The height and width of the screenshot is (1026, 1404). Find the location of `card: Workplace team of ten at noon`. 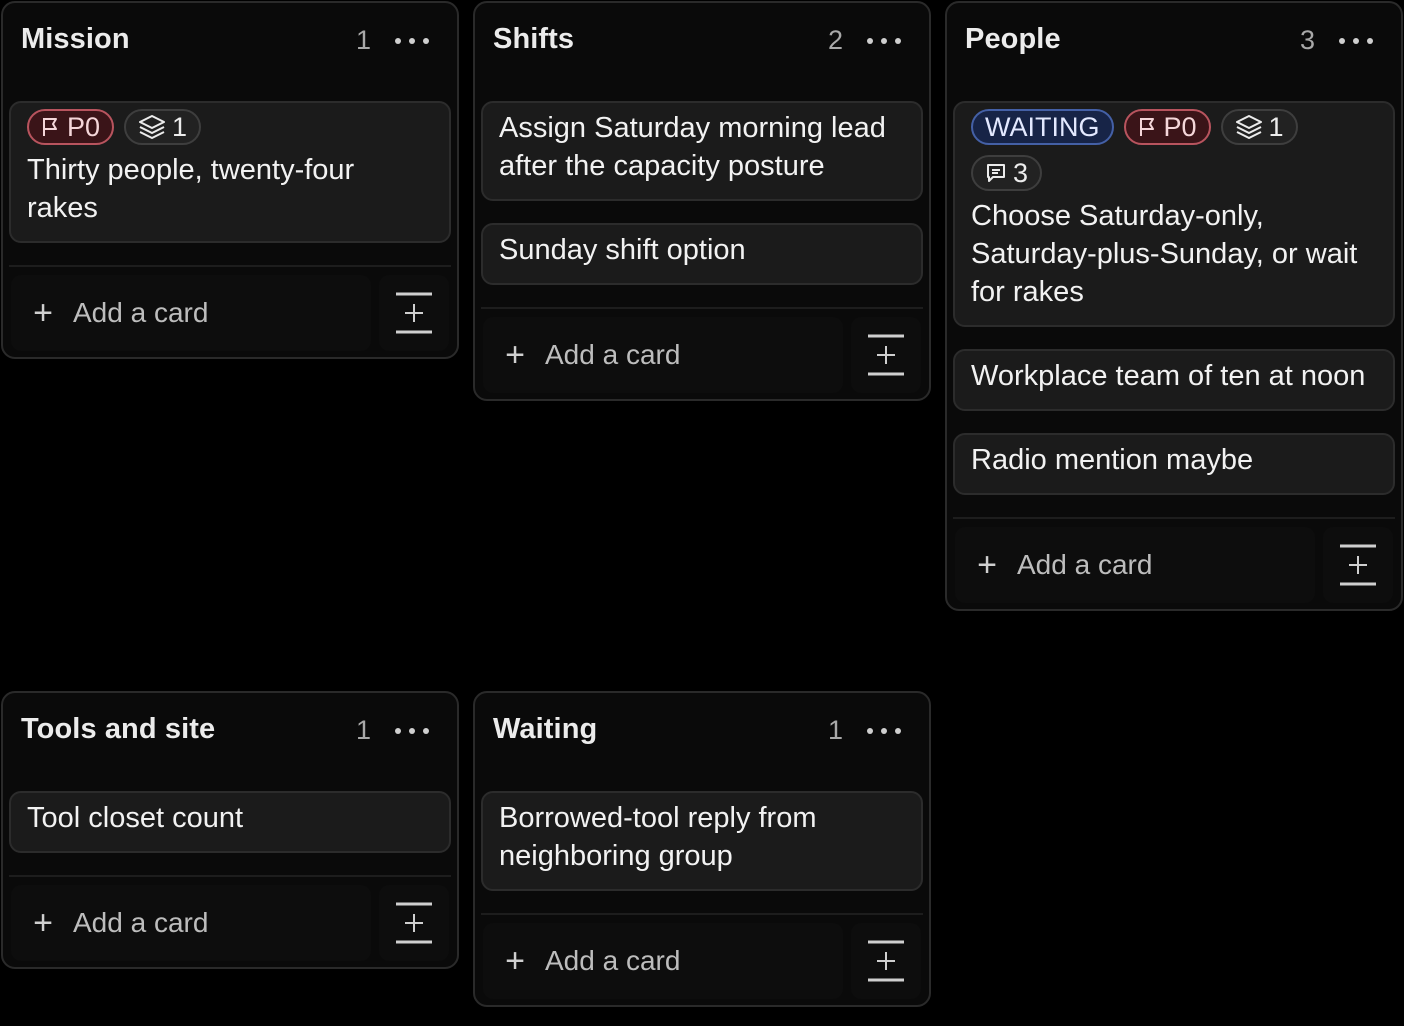

card: Workplace team of ten at noon is located at coordinates (1174, 380).